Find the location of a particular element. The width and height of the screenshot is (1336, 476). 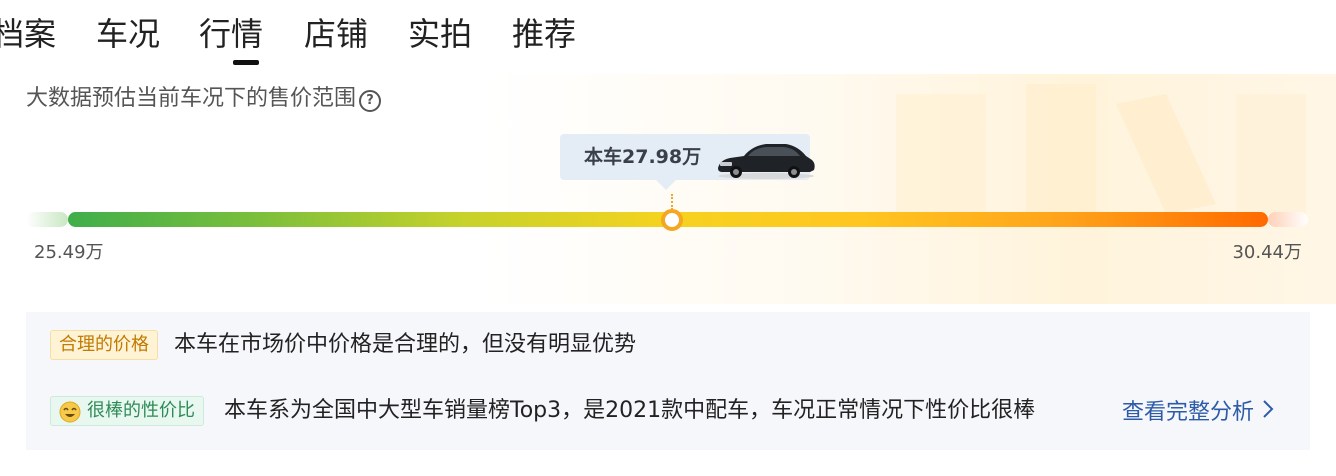

great-value-tag: 很棒的性价比 is located at coordinates (127, 411).